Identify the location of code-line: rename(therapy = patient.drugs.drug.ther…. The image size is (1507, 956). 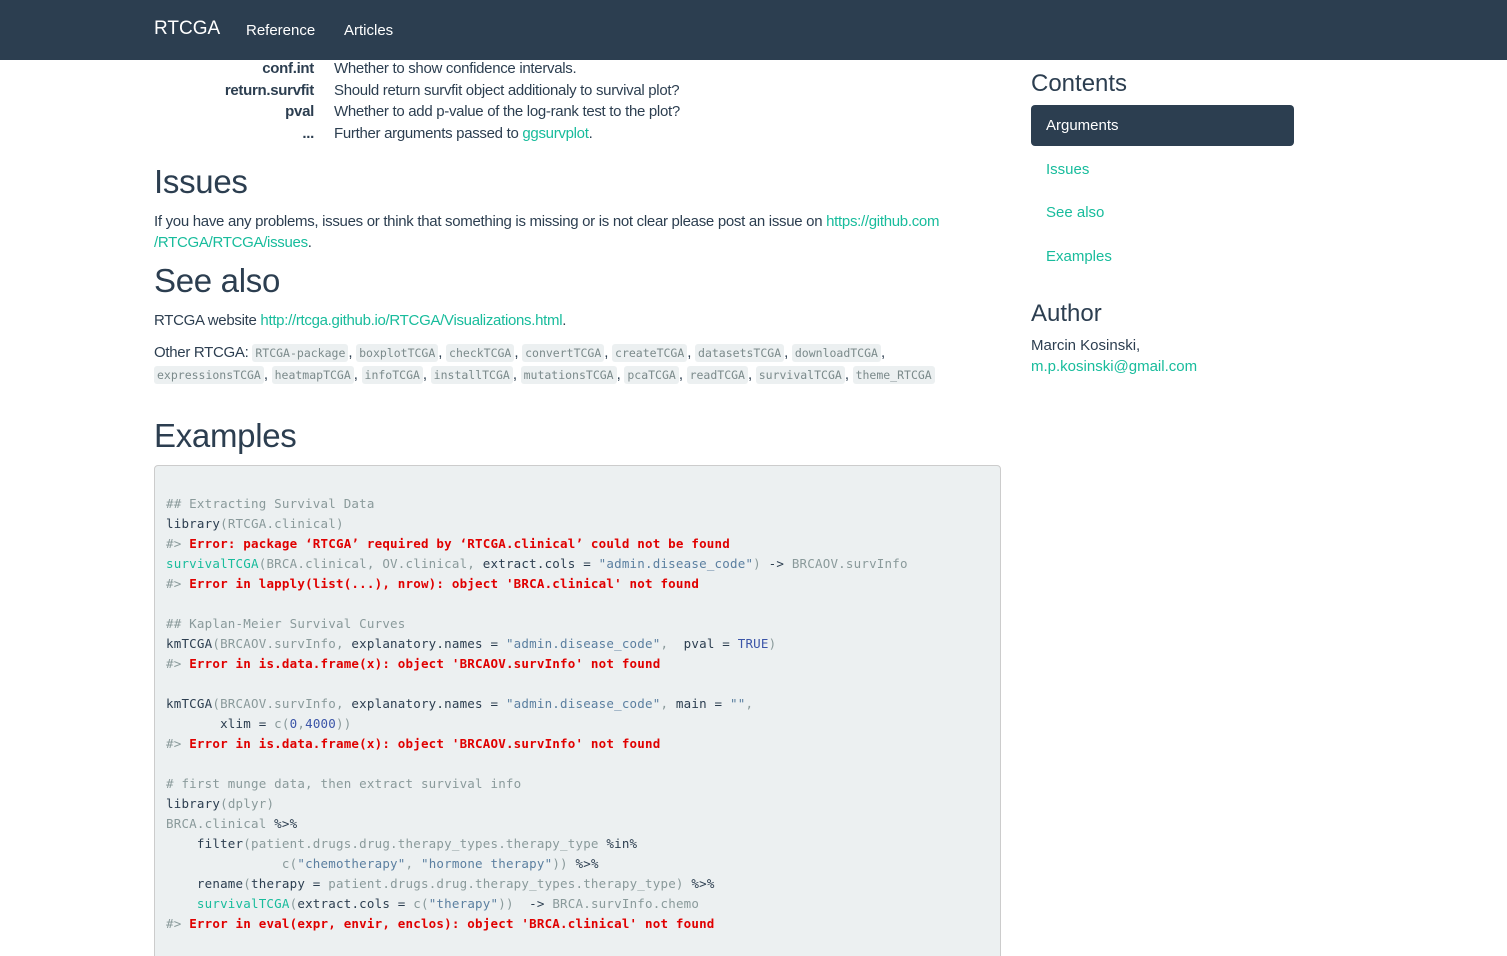
(440, 883).